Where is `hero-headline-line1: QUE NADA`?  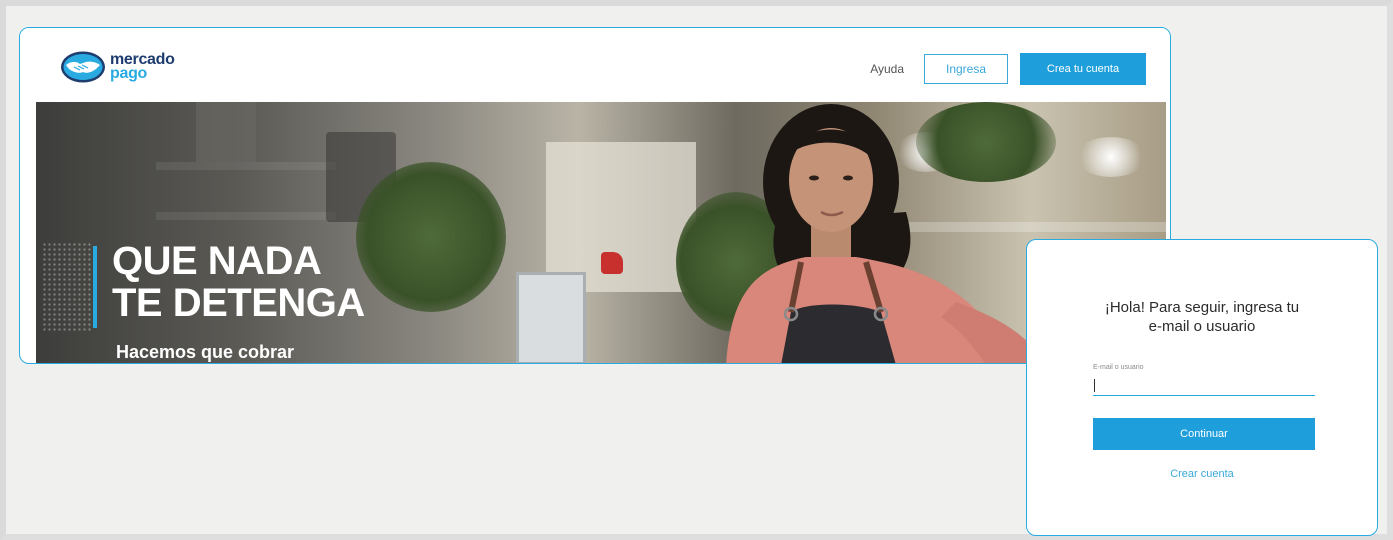
hero-headline-line1: QUE NADA is located at coordinates (217, 261).